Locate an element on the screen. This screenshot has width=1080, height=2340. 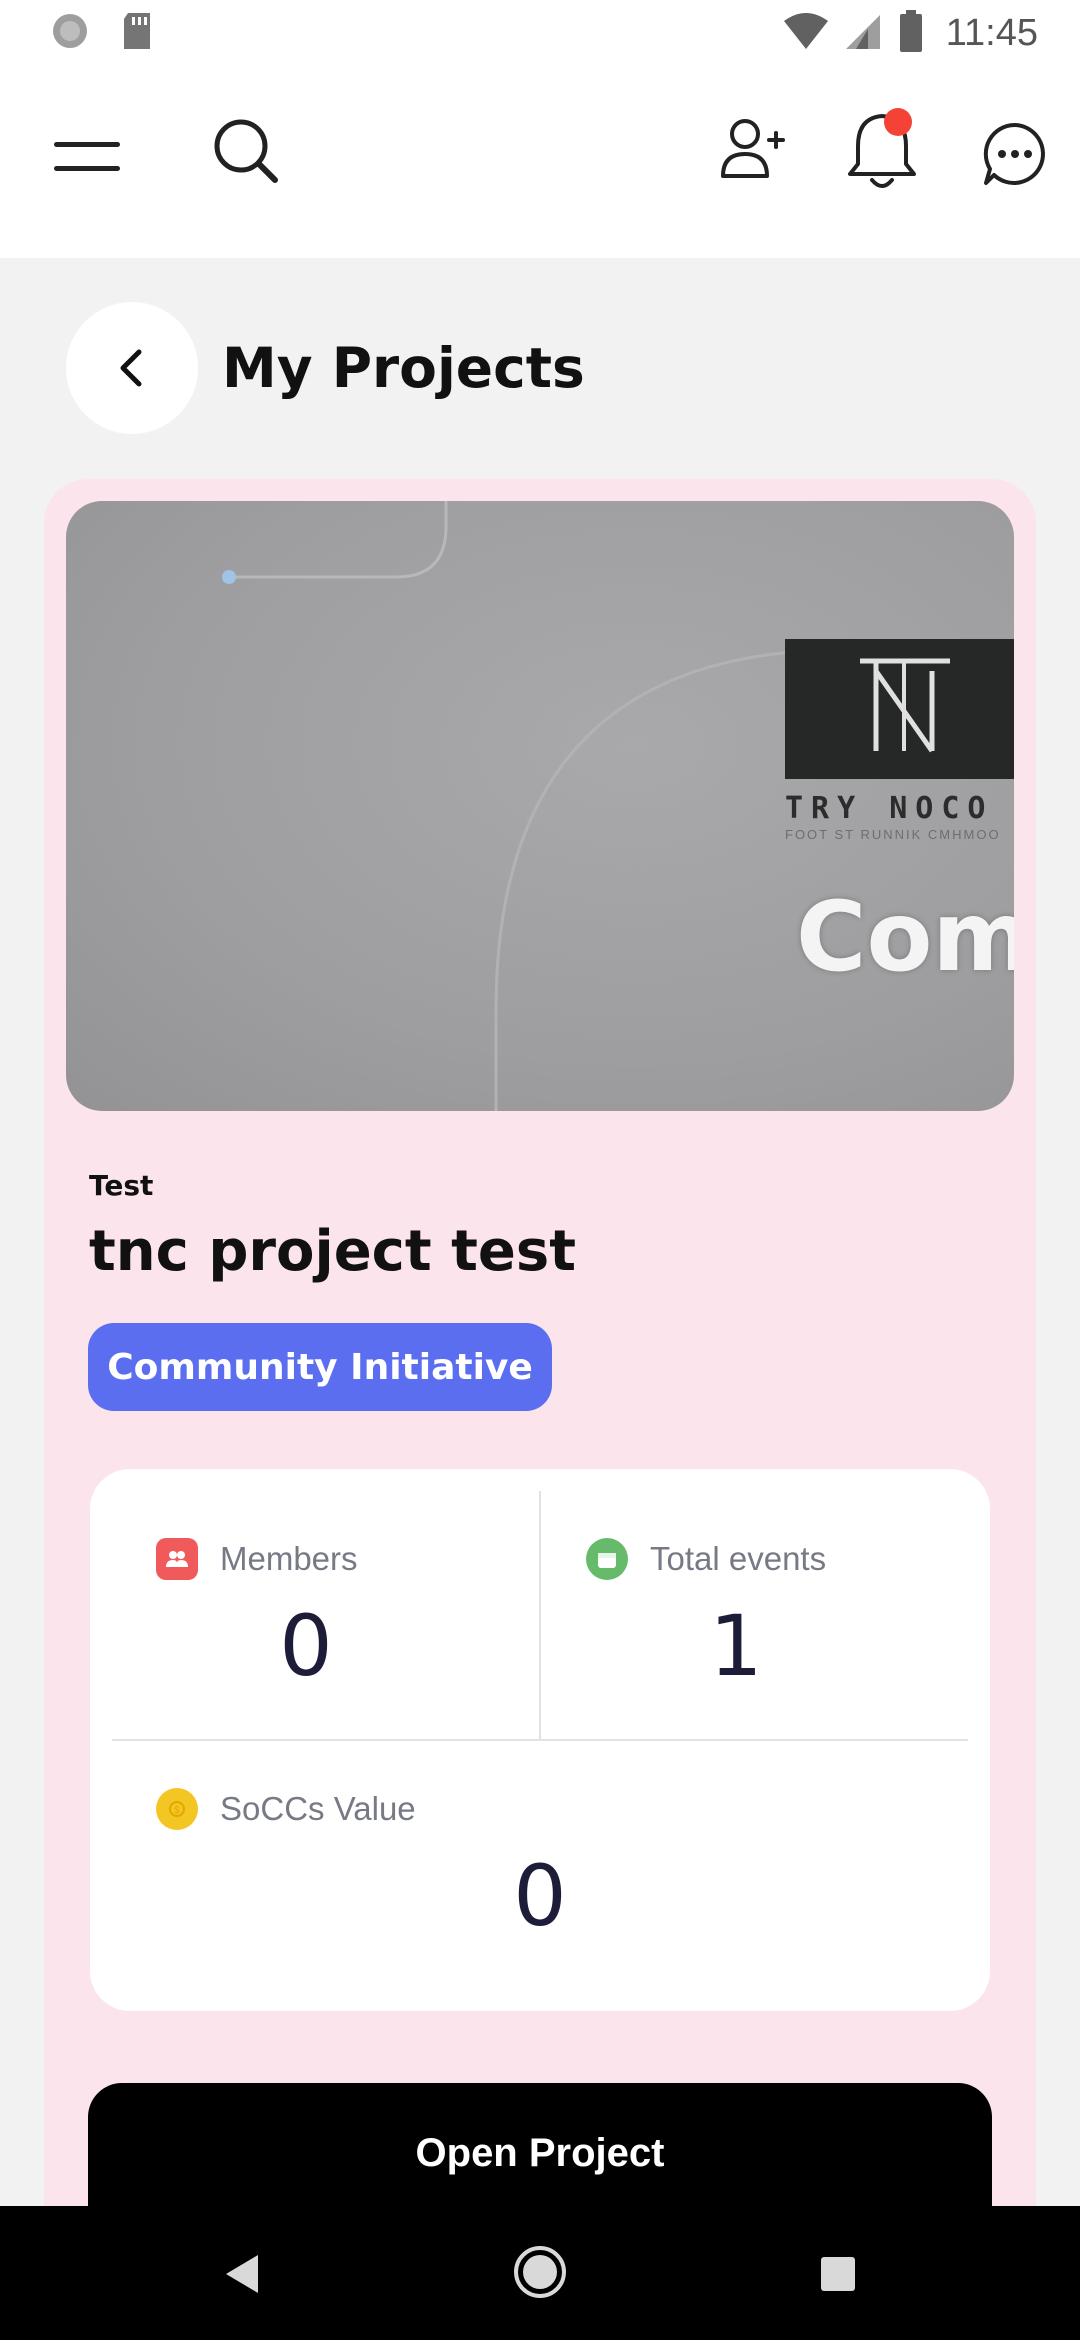
nav-home-icon is located at coordinates (540, 2272).